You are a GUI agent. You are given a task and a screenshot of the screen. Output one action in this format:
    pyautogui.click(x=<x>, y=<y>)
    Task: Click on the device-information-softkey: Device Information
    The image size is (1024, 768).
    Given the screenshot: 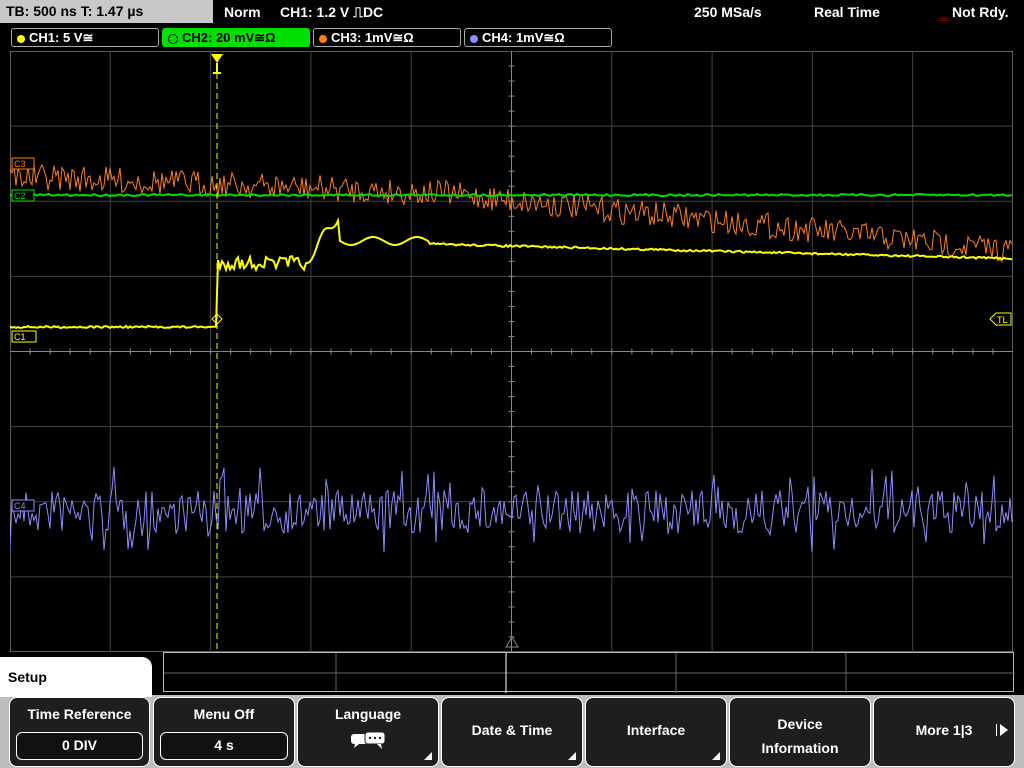 What is the action you would take?
    pyautogui.click(x=800, y=732)
    